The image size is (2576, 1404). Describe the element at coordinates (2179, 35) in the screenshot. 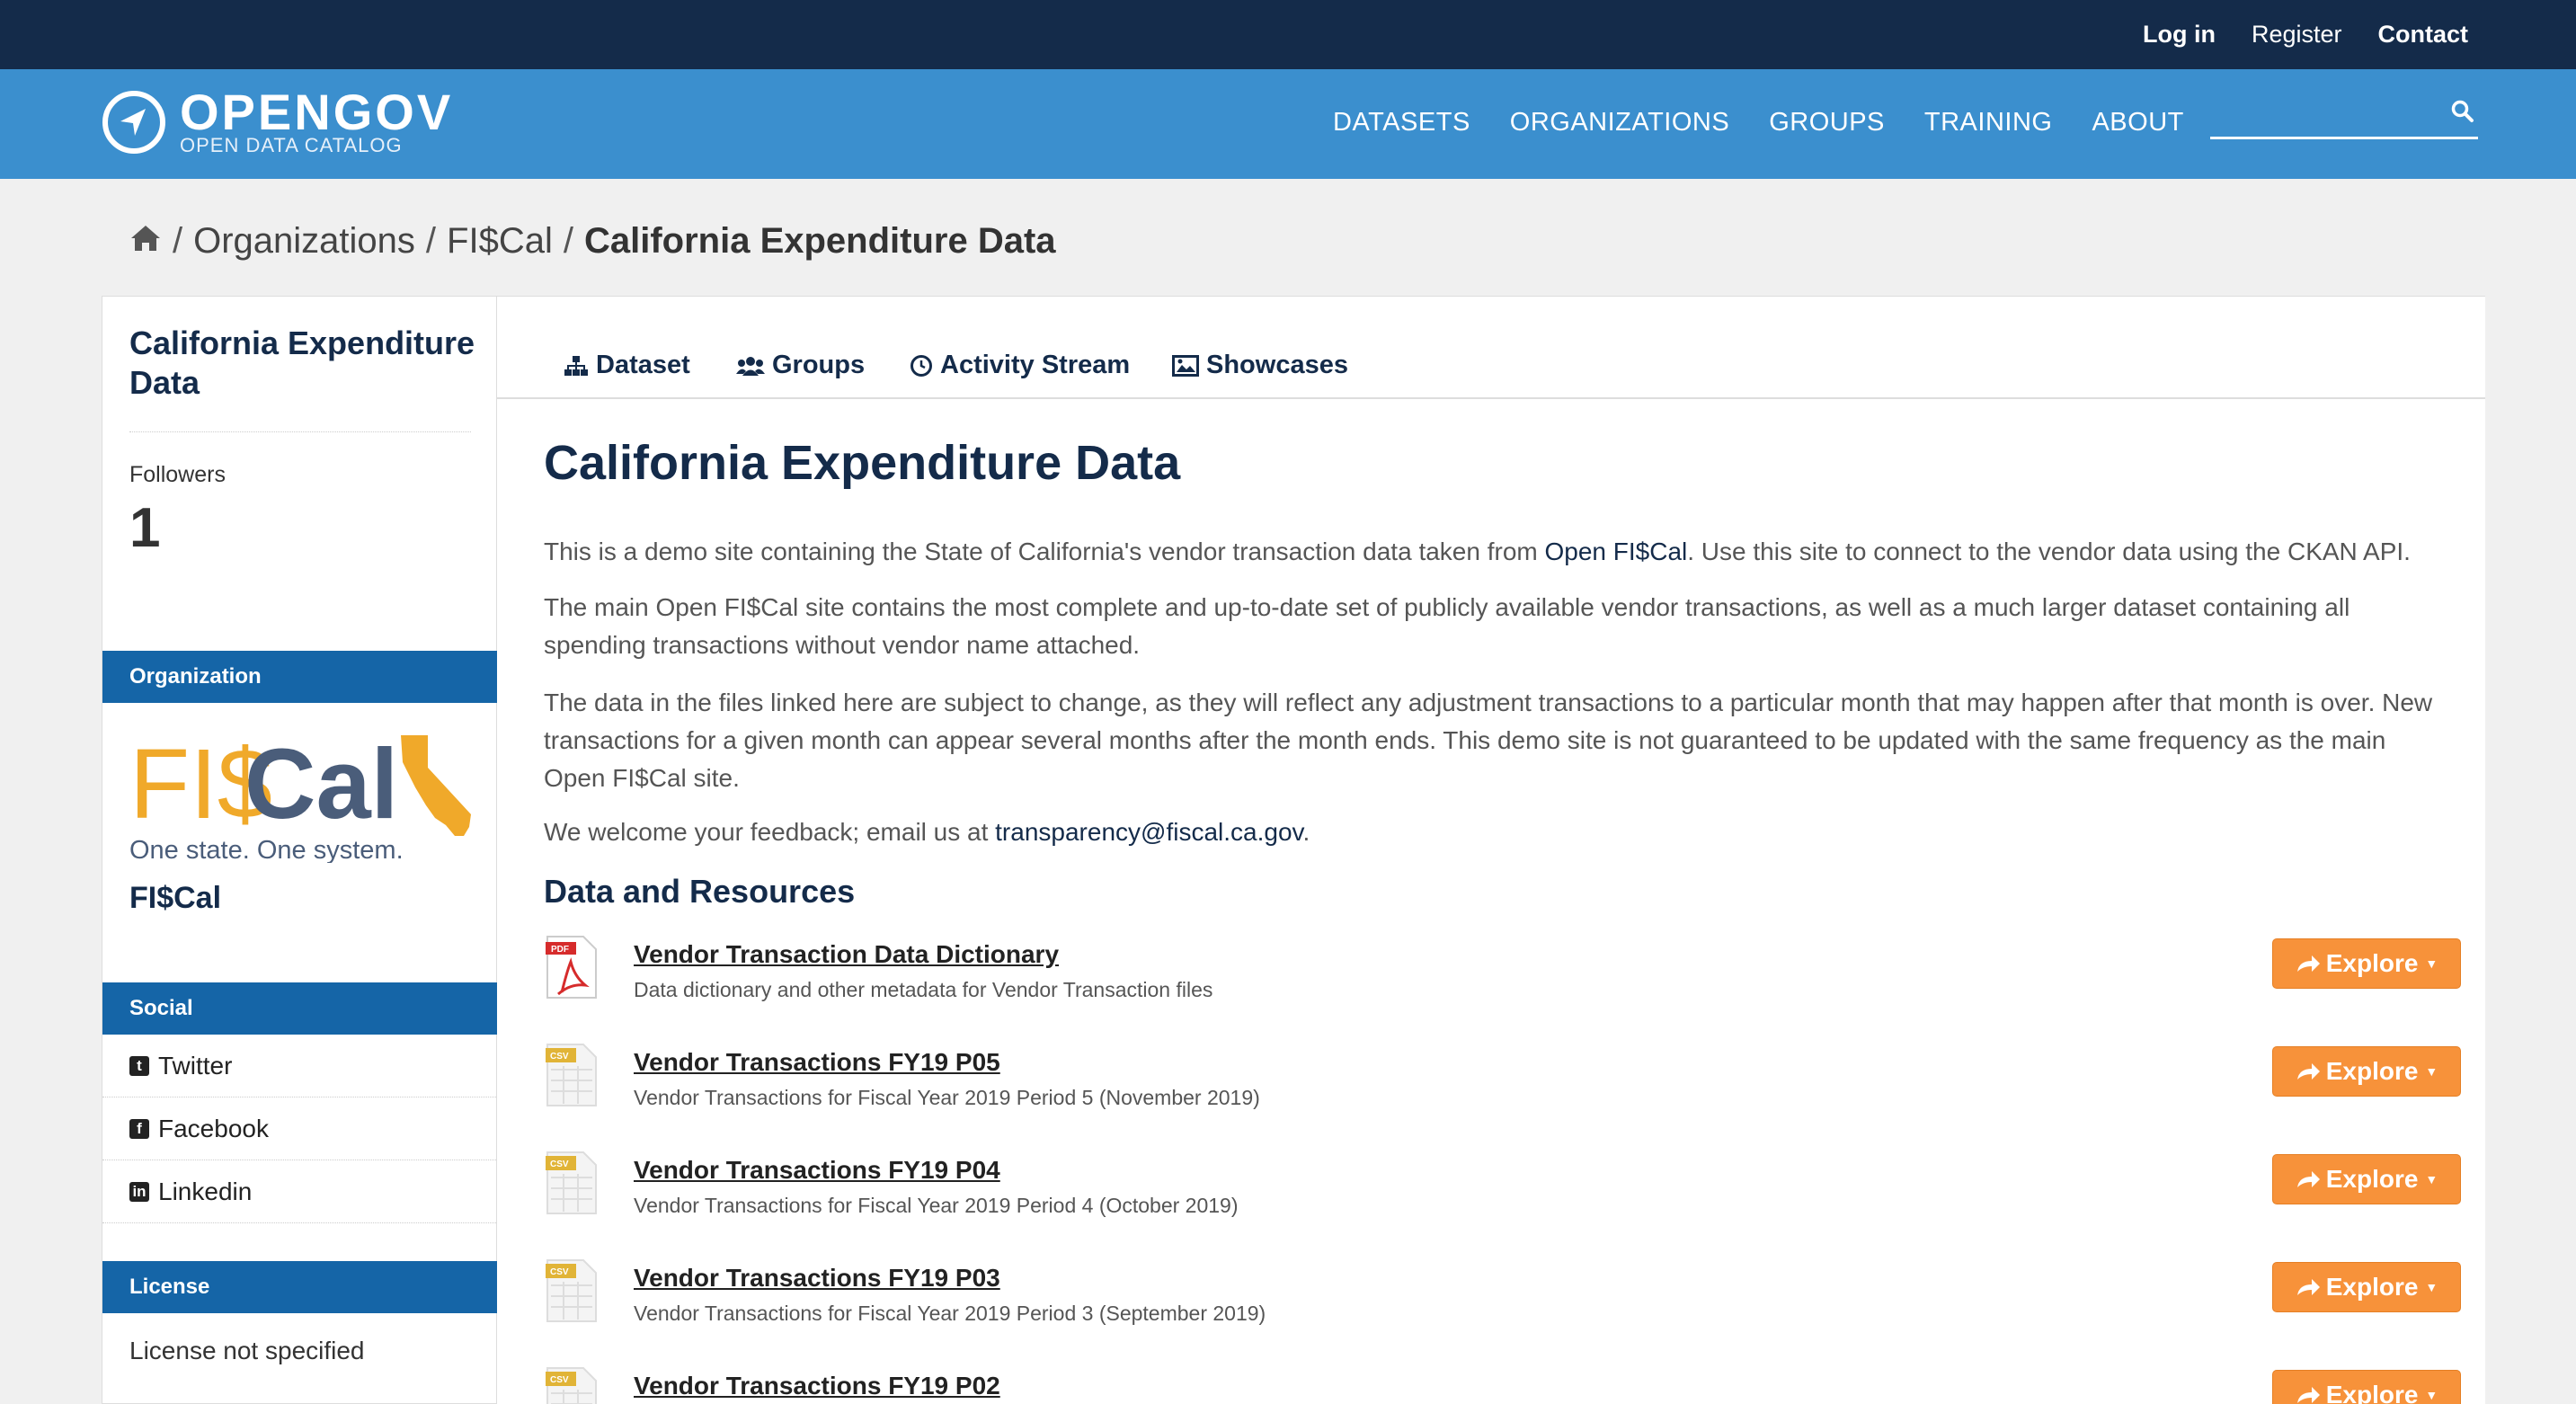

I see `login-link: Log in` at that location.